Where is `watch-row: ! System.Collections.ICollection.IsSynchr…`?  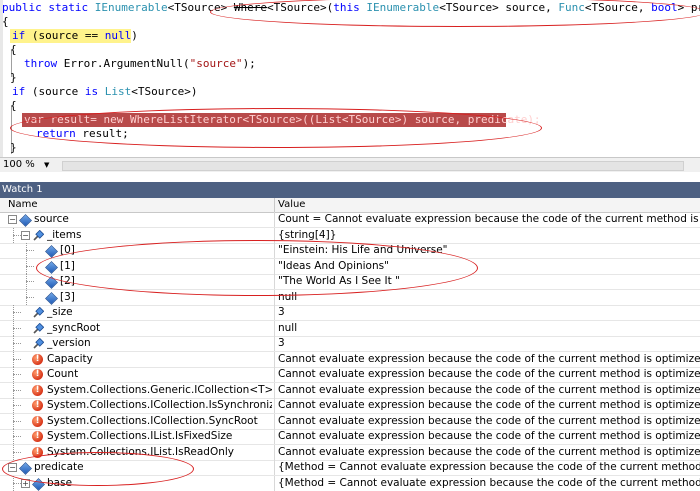
watch-row: ! System.Collections.ICollection.IsSynchr… is located at coordinates (350, 406).